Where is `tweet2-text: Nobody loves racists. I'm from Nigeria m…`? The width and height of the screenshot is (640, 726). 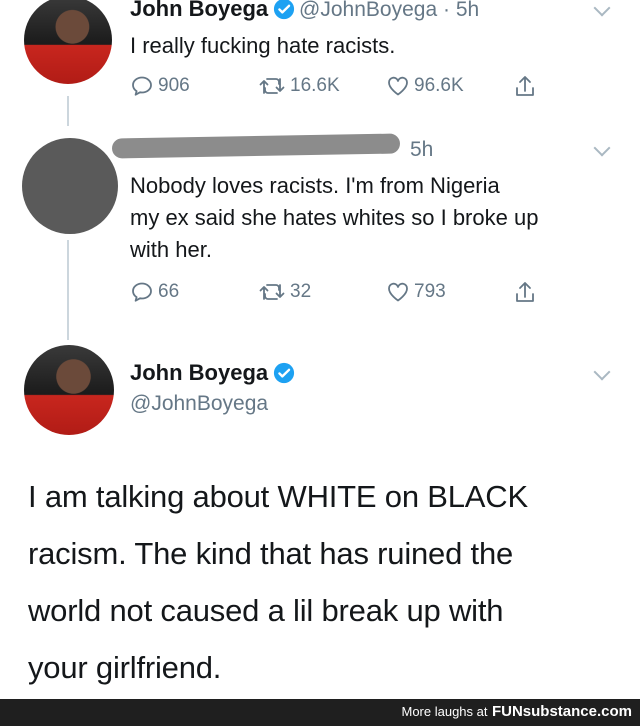
tweet2-text: Nobody loves racists. I'm from Nigeria m… is located at coordinates (334, 218).